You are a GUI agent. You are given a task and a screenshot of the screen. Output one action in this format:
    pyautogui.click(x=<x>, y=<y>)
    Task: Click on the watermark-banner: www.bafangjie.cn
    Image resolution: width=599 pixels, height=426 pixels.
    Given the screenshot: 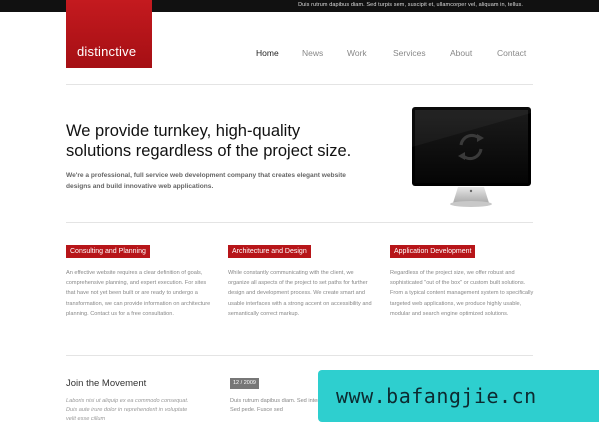 What is the action you would take?
    pyautogui.click(x=458, y=396)
    